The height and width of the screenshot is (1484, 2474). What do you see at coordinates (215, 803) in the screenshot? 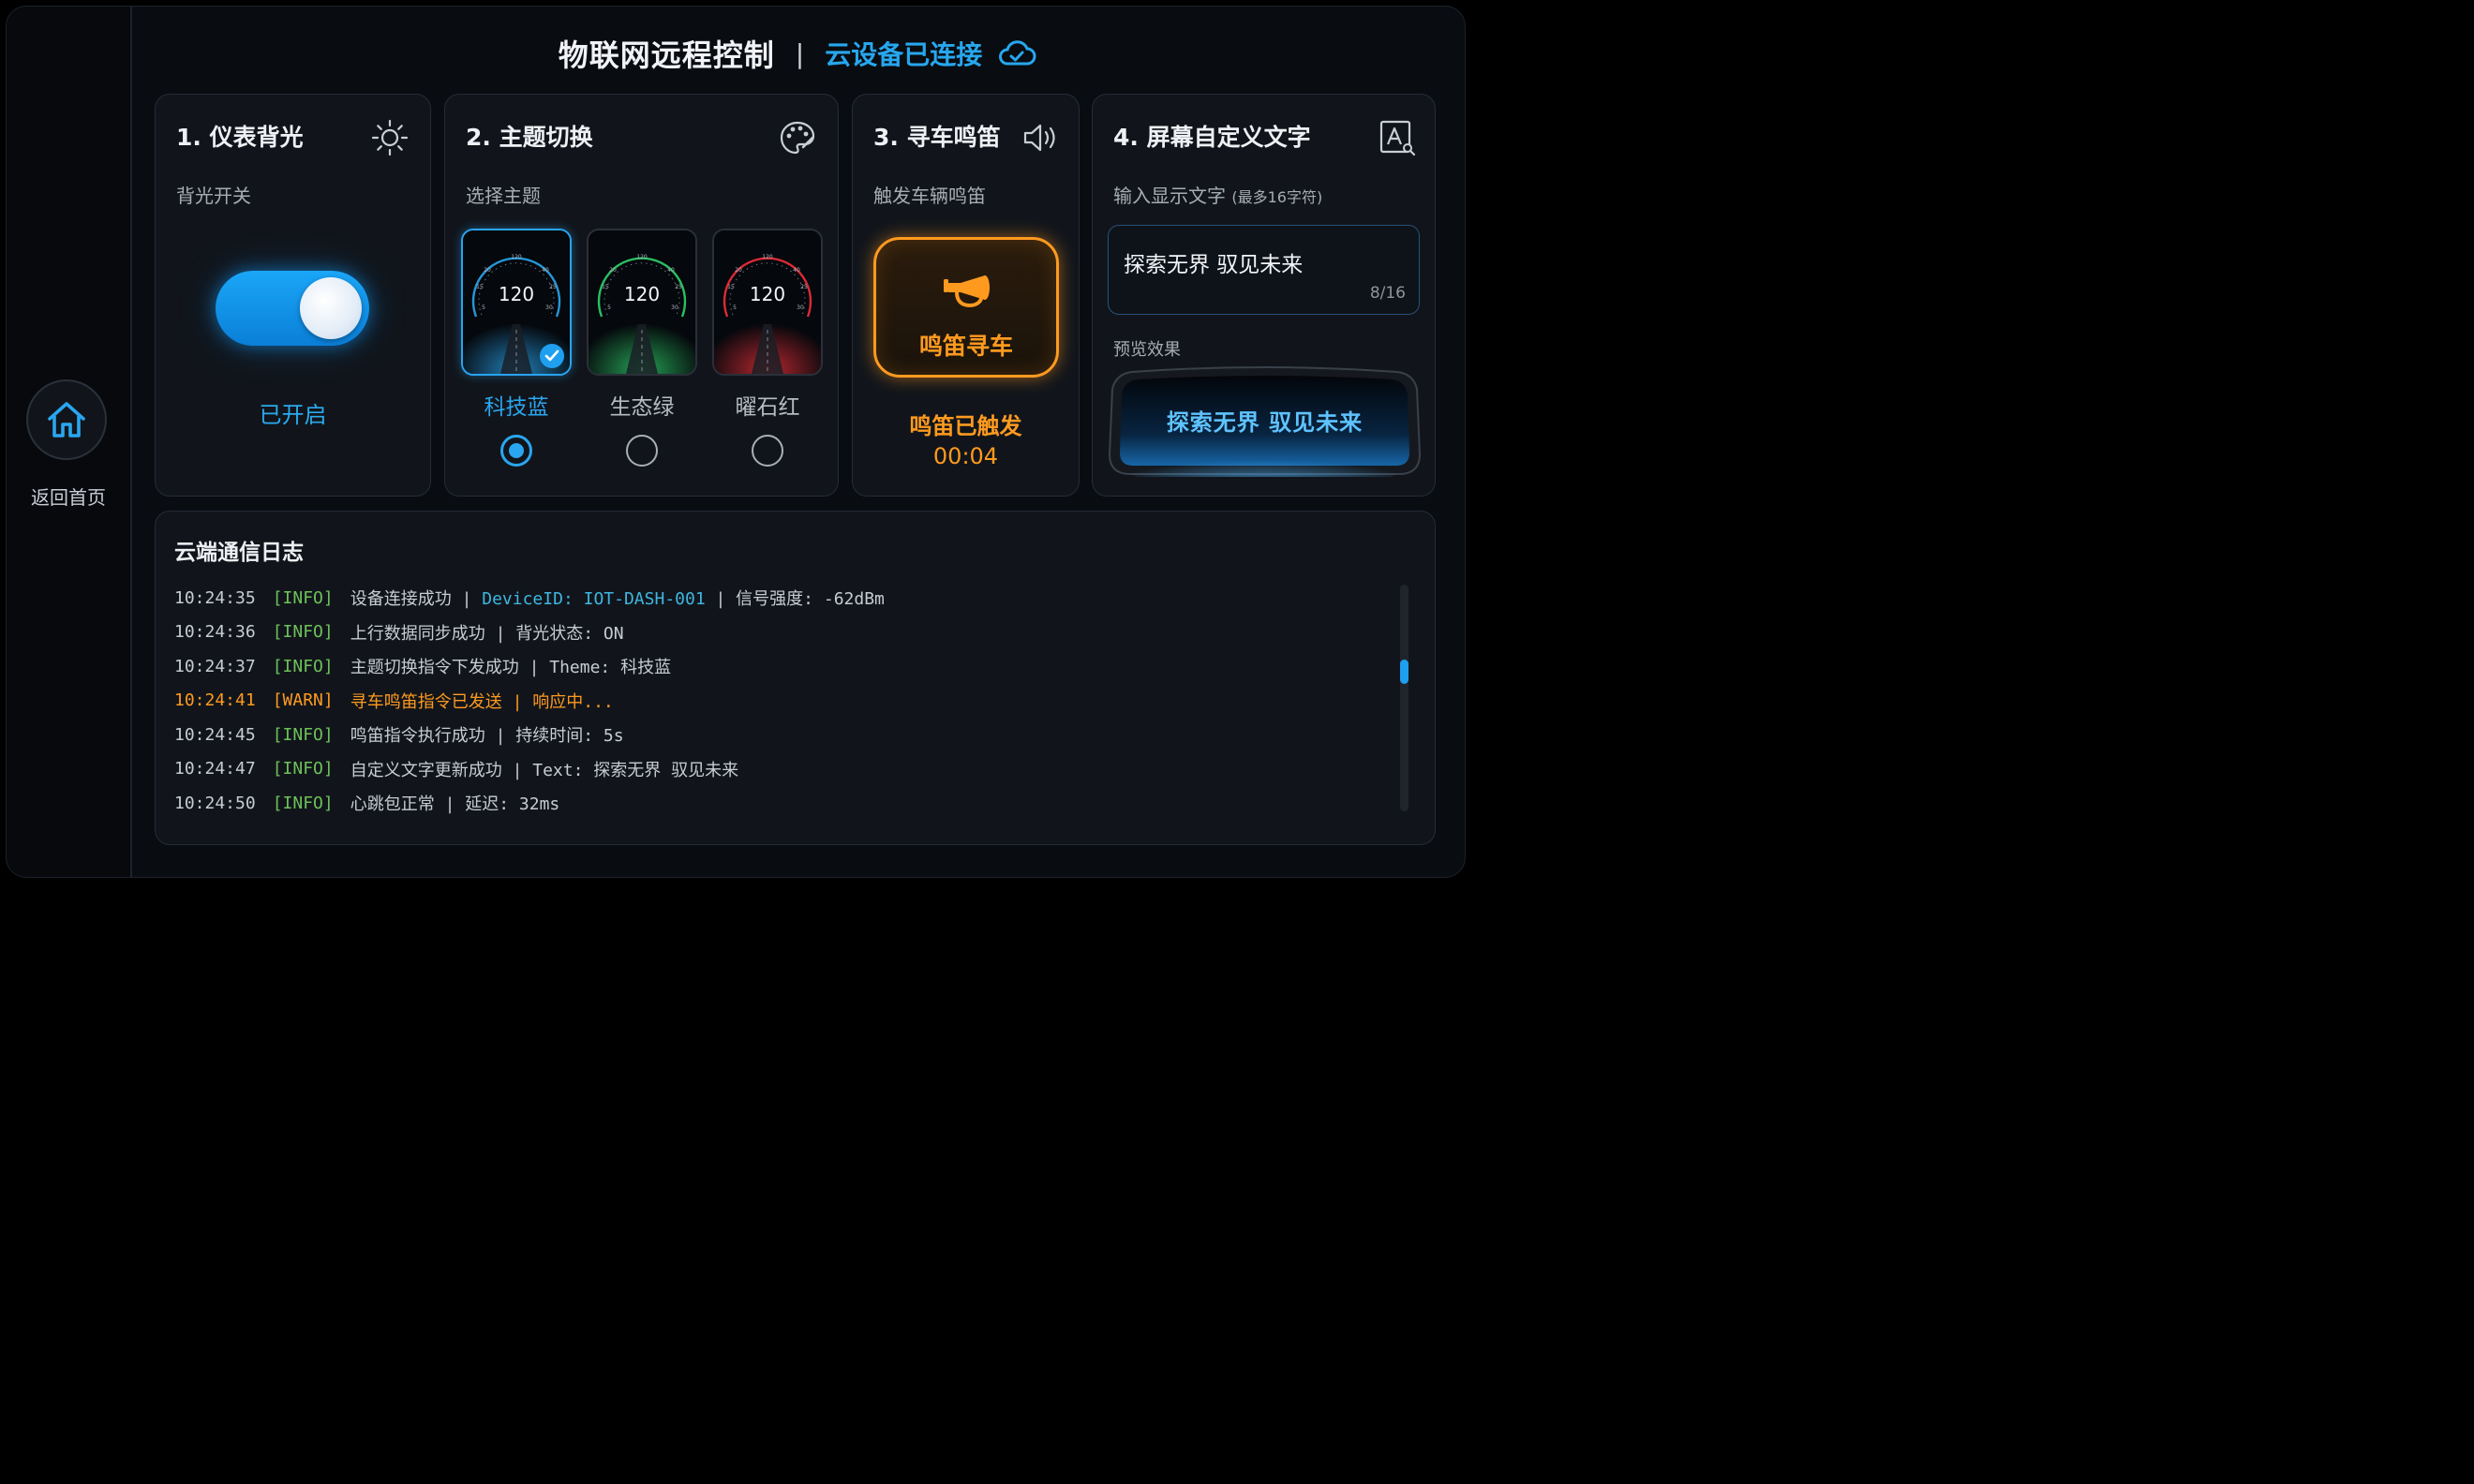
I see `log-time: 10:24:50` at bounding box center [215, 803].